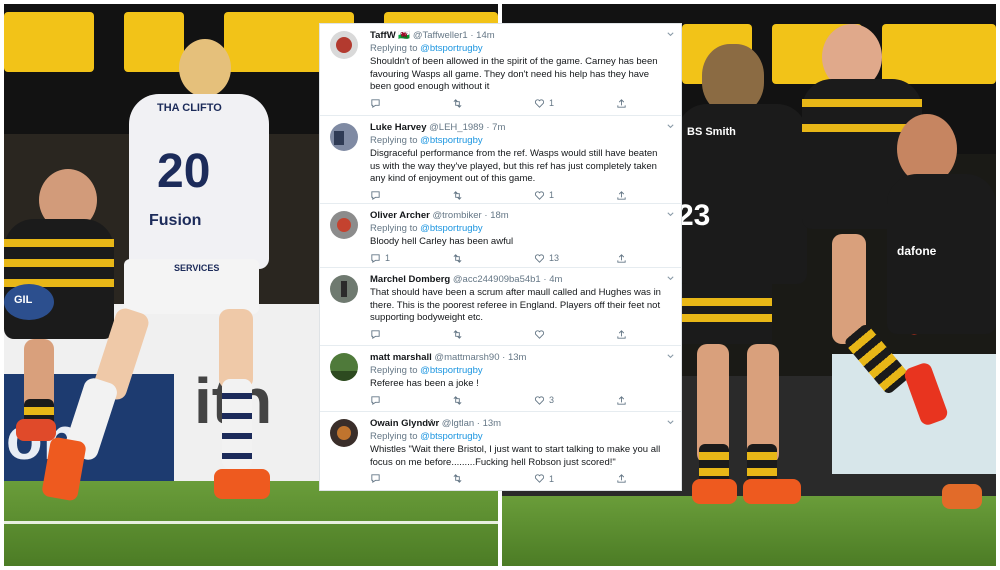  I want to click on shirt-number: 20, so click(184, 171).